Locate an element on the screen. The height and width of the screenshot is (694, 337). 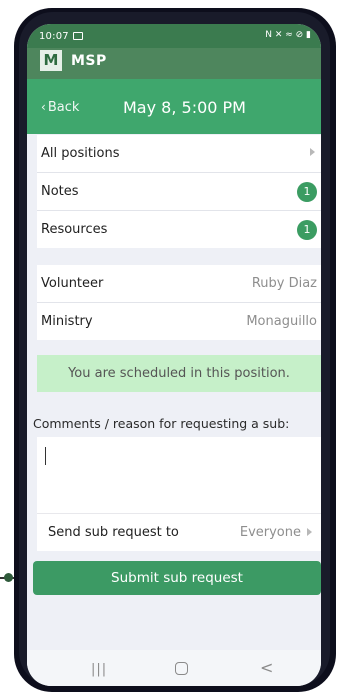
navigation-bar: ‹ Back May 8, 5:00 PM is located at coordinates (174, 106).